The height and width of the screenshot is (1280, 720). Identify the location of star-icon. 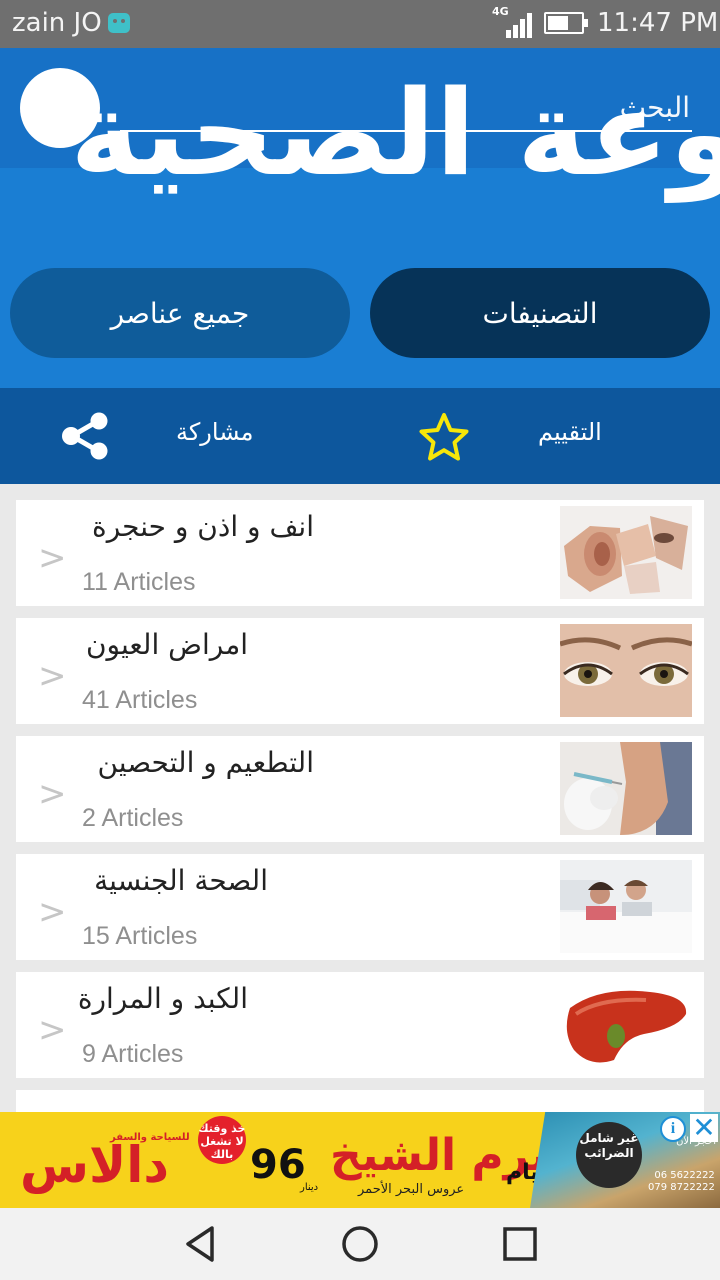
(444, 437).